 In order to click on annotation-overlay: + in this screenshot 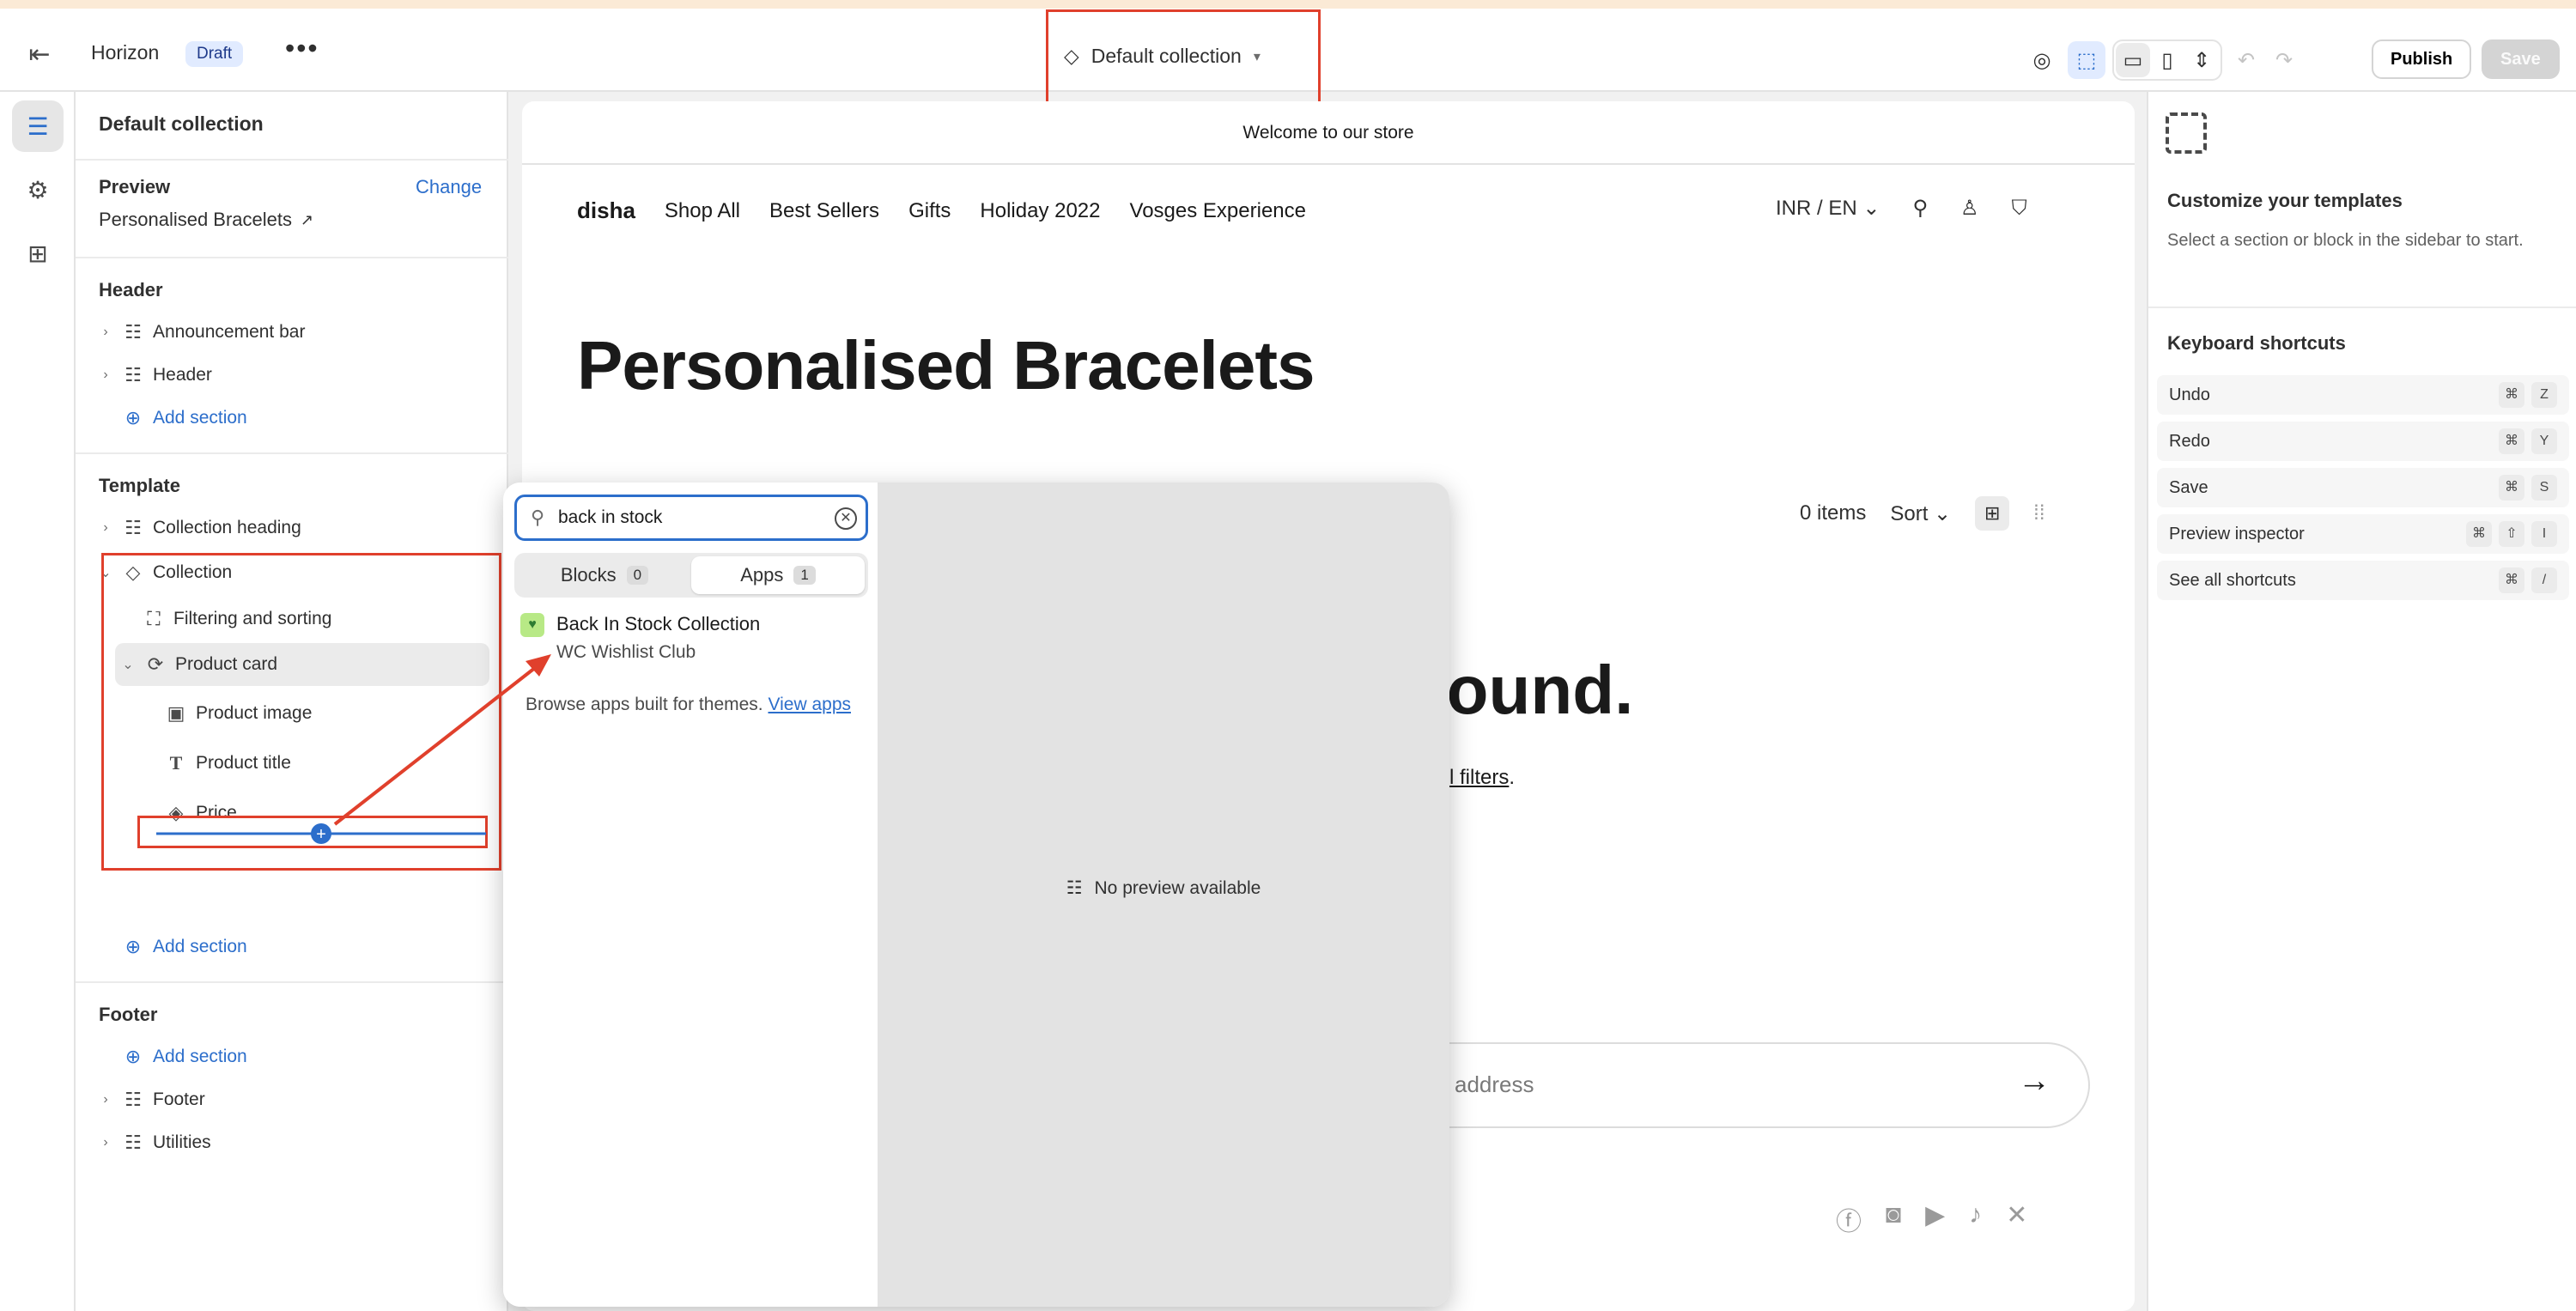, I will do `click(354, 749)`.